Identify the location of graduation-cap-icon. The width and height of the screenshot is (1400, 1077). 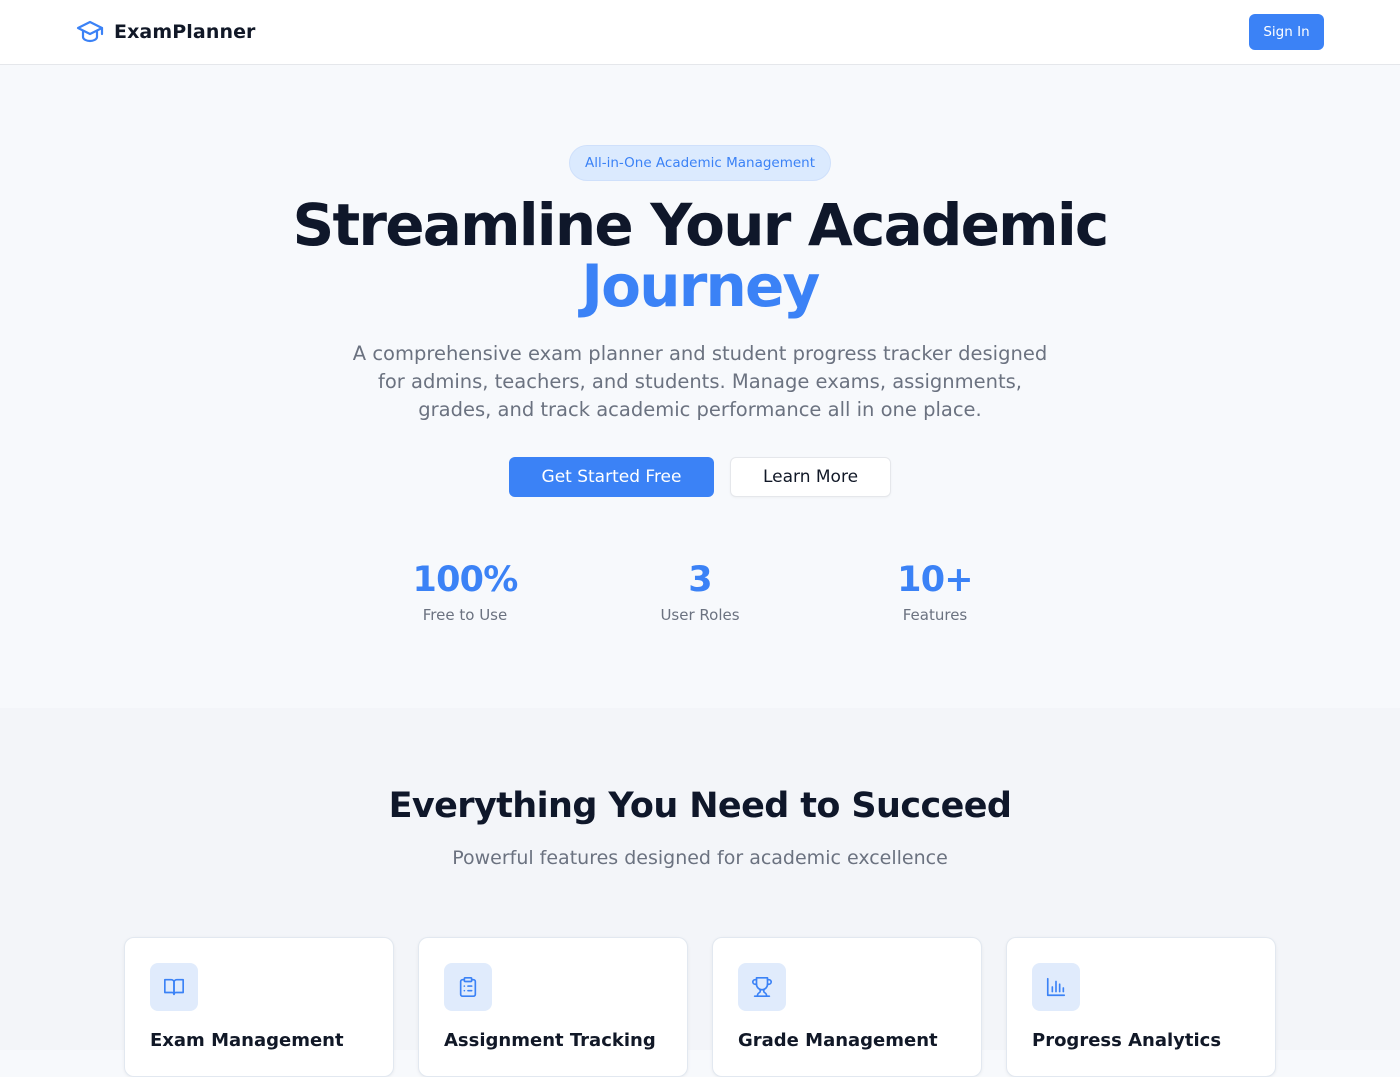
(90, 31).